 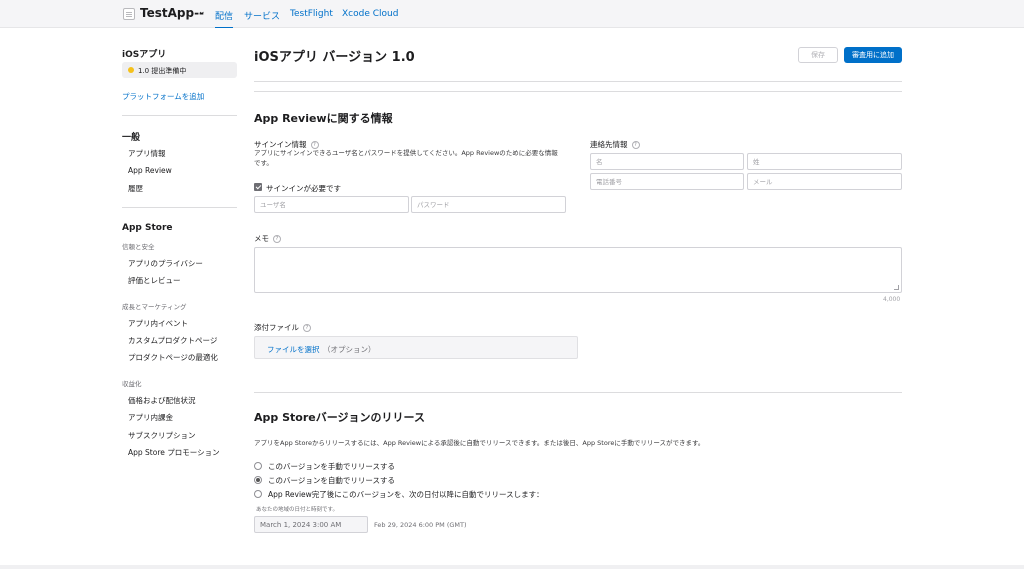 What do you see at coordinates (488, 204) in the screenshot?
I see `password-input` at bounding box center [488, 204].